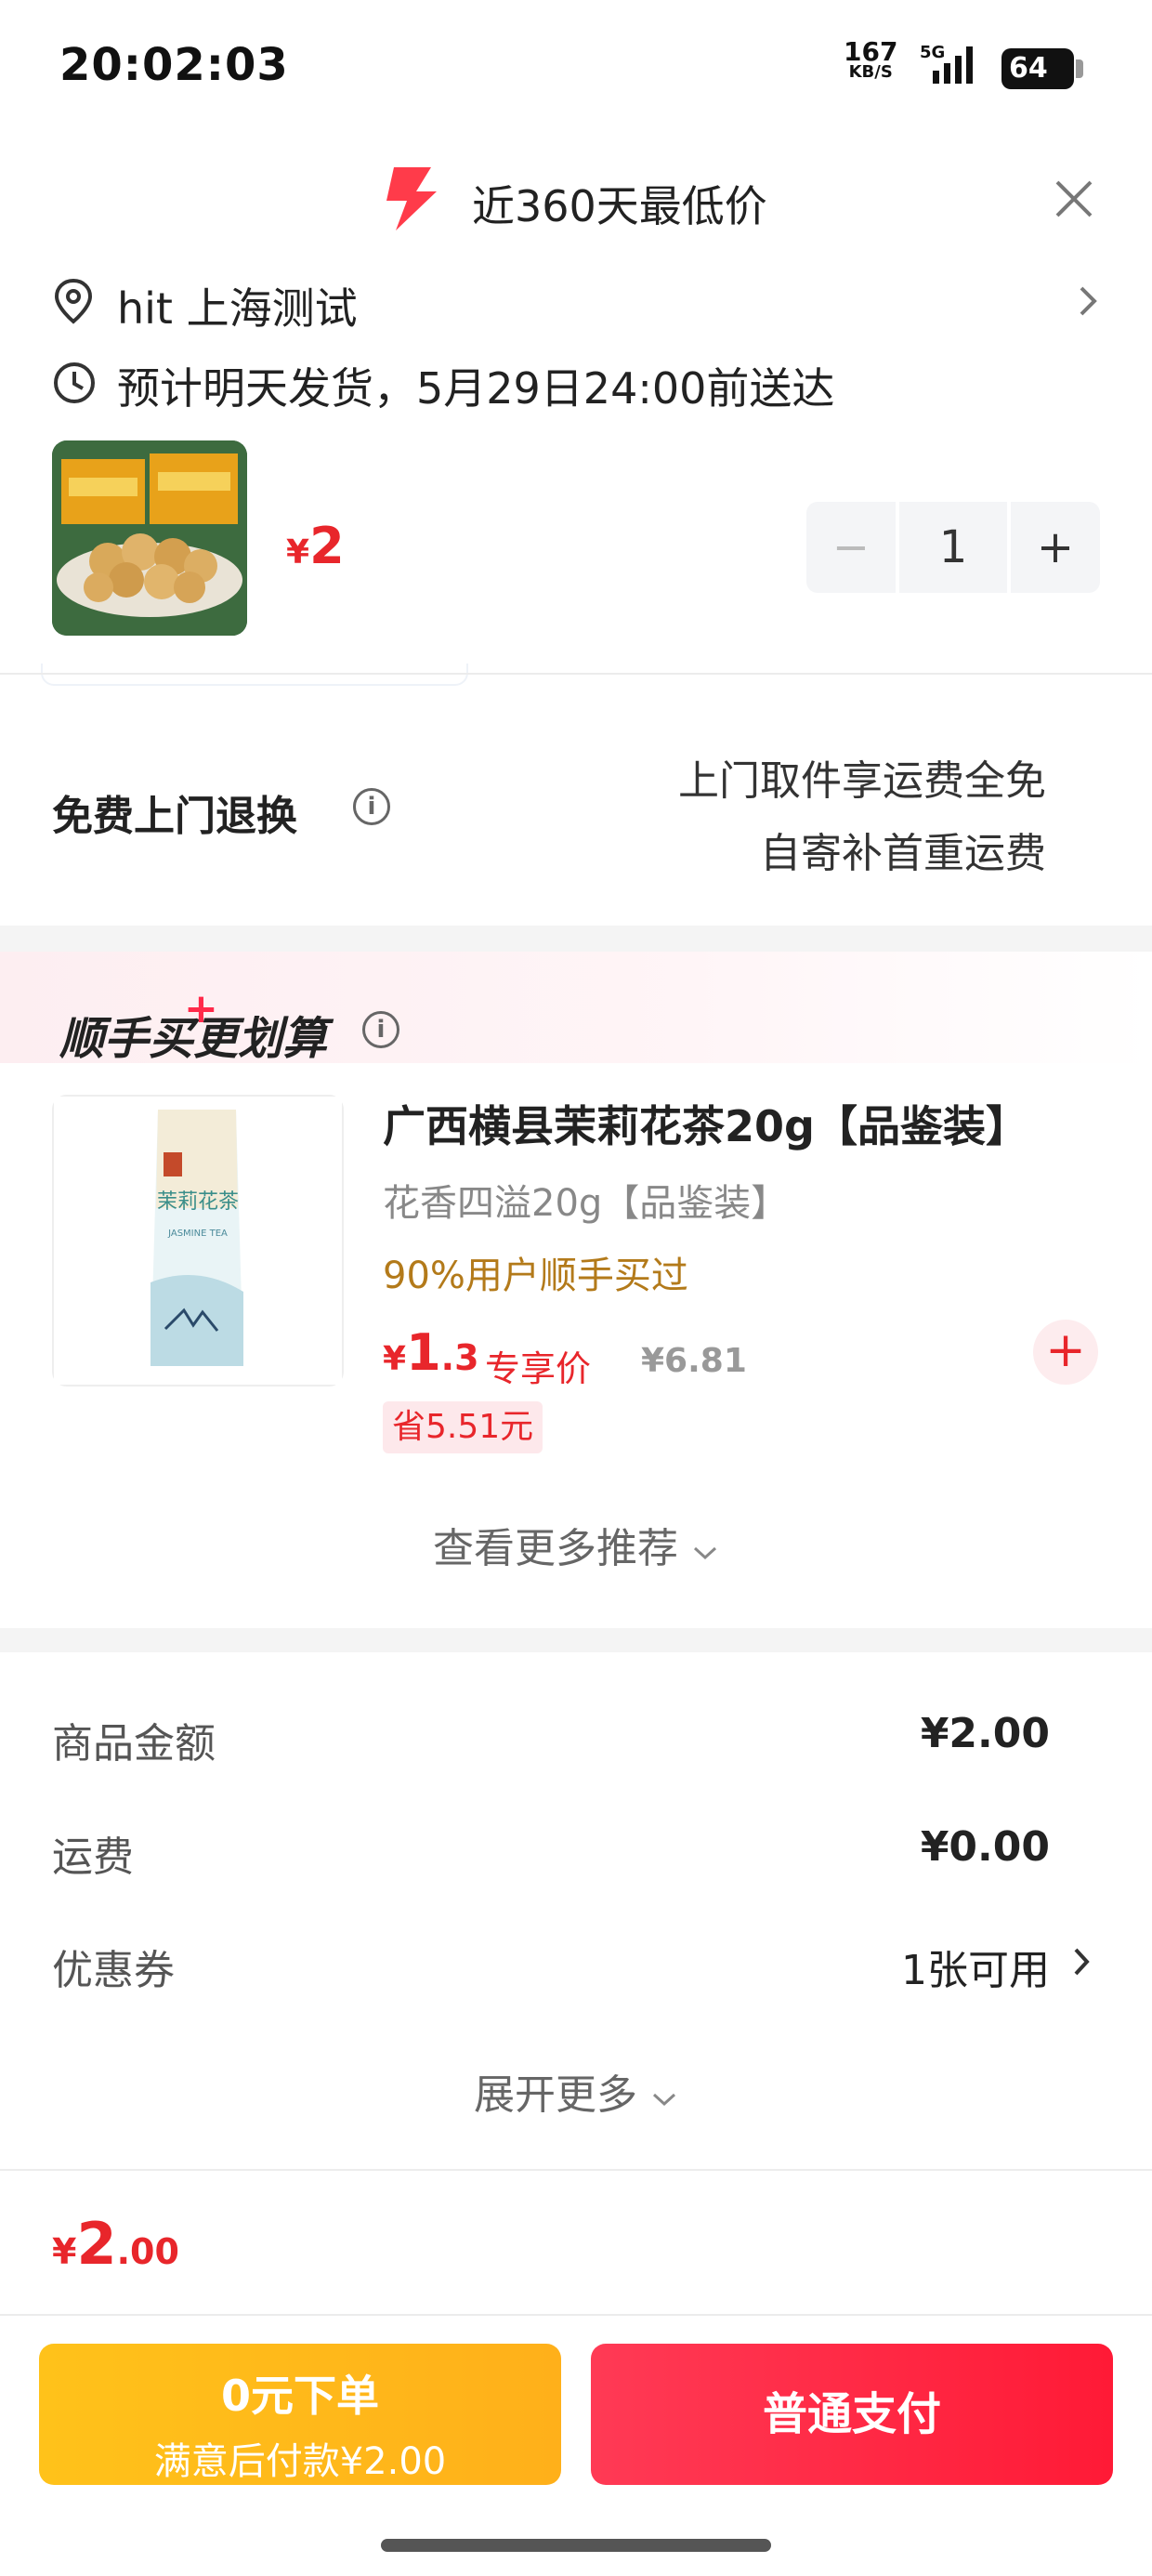 The image size is (1152, 2576). What do you see at coordinates (74, 385) in the screenshot?
I see `clock-icon` at bounding box center [74, 385].